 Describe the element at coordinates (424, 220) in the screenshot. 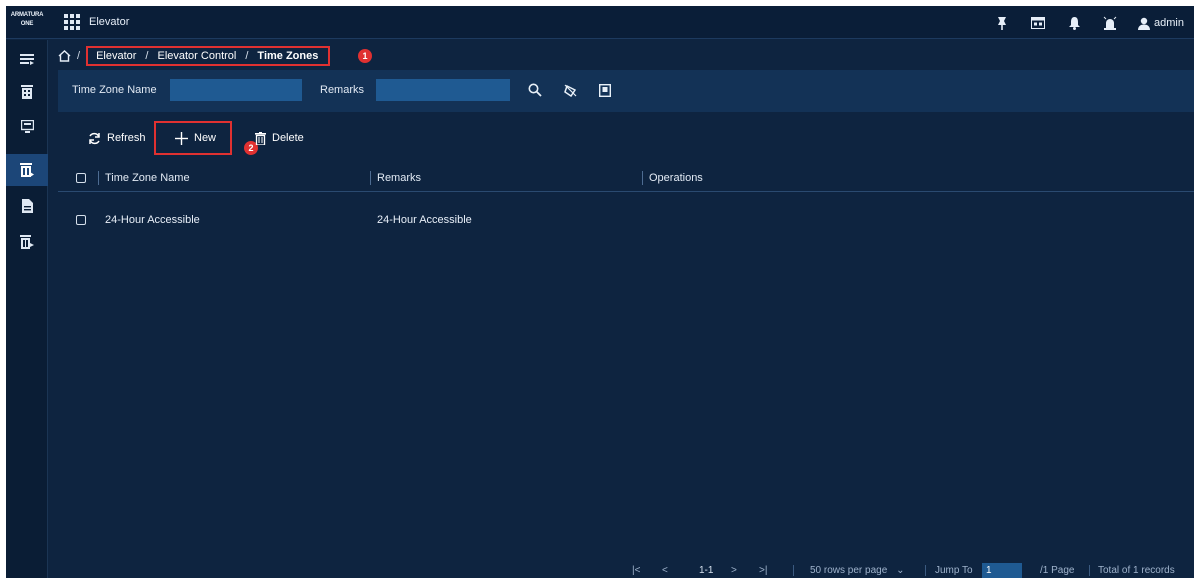

I see `cell-remarks: 24-Hour Accessible` at that location.